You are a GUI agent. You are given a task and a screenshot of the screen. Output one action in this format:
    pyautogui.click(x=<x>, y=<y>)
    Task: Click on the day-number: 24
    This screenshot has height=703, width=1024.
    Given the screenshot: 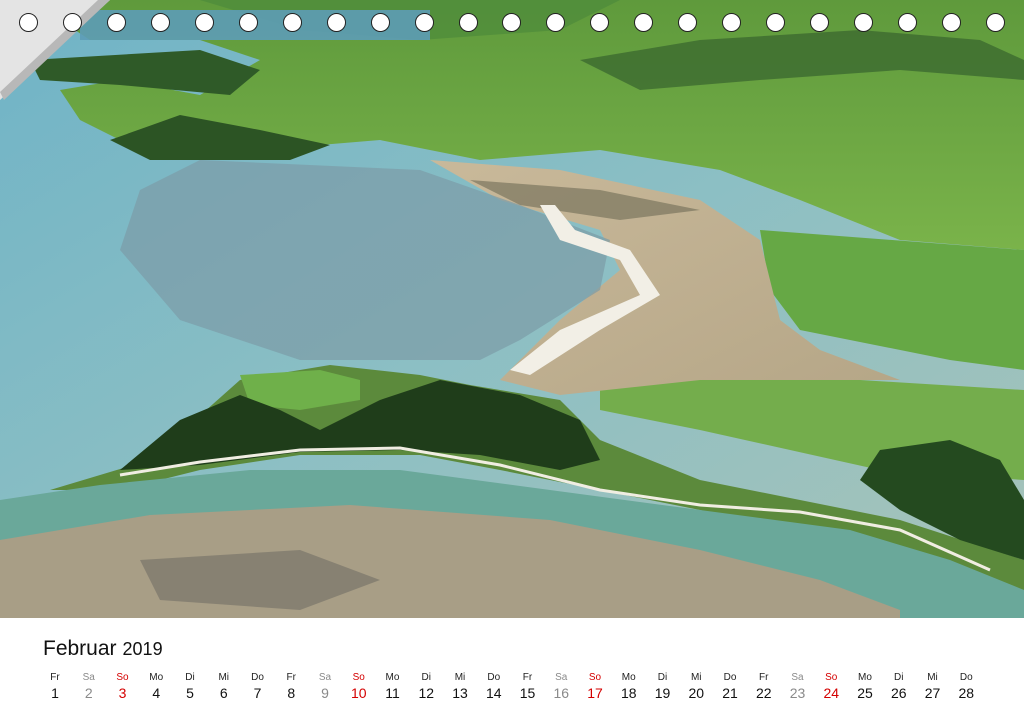 What is the action you would take?
    pyautogui.click(x=831, y=693)
    